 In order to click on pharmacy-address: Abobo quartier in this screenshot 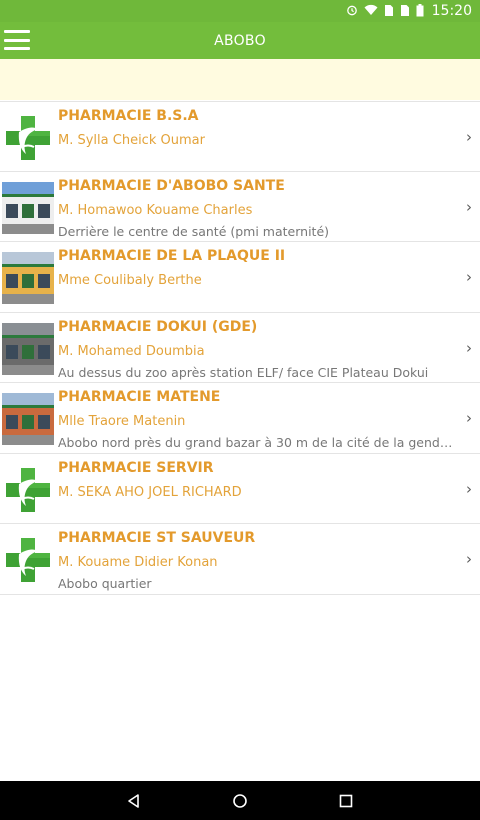, I will do `click(105, 583)`.